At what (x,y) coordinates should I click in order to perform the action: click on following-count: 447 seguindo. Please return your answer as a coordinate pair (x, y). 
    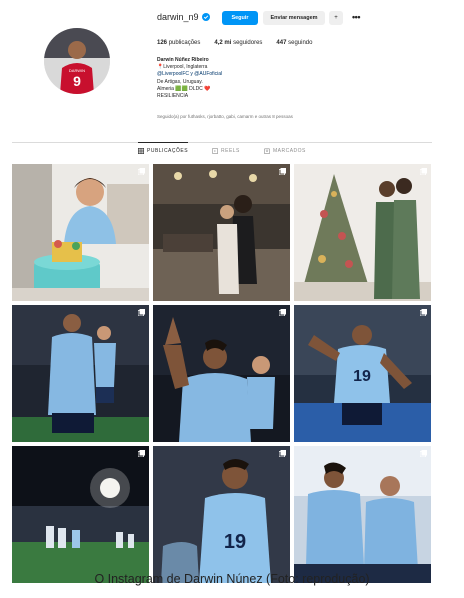
    Looking at the image, I should click on (294, 43).